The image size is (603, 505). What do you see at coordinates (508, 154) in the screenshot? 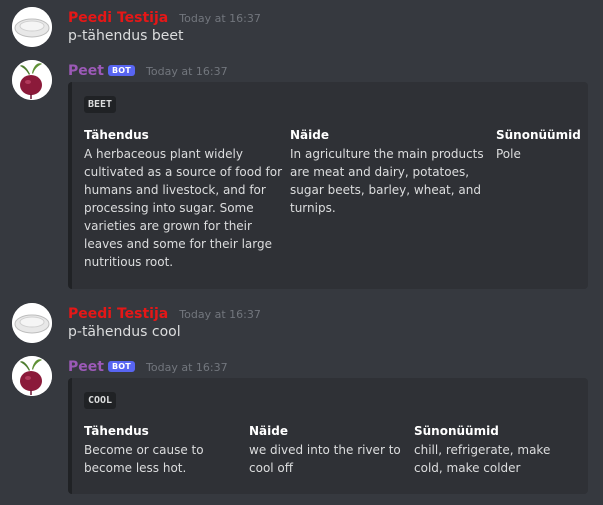
I see `field-value: Pole` at bounding box center [508, 154].